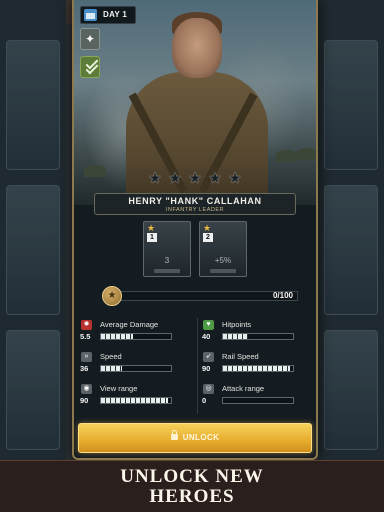 This screenshot has height=512, width=384. Describe the element at coordinates (84, 368) in the screenshot. I see `stat-value: 36` at that location.